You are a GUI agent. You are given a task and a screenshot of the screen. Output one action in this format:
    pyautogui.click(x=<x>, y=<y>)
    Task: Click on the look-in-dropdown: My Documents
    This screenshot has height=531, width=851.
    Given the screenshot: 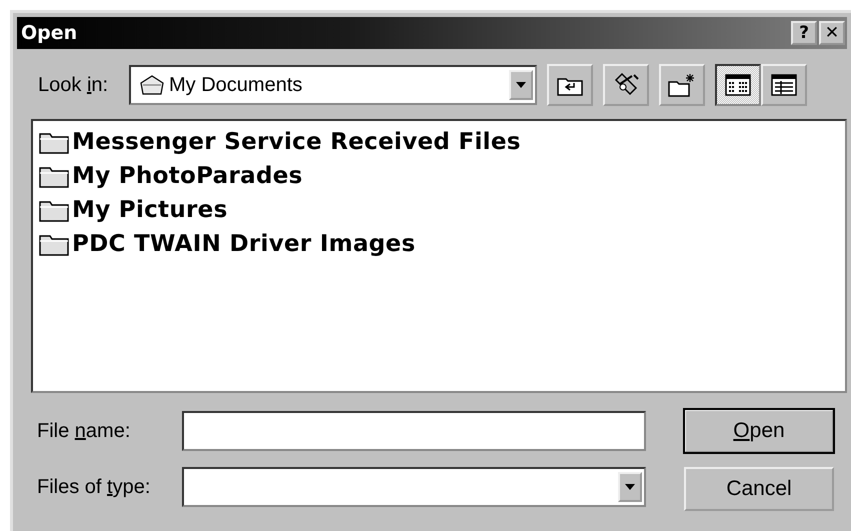 What is the action you would take?
    pyautogui.click(x=333, y=85)
    